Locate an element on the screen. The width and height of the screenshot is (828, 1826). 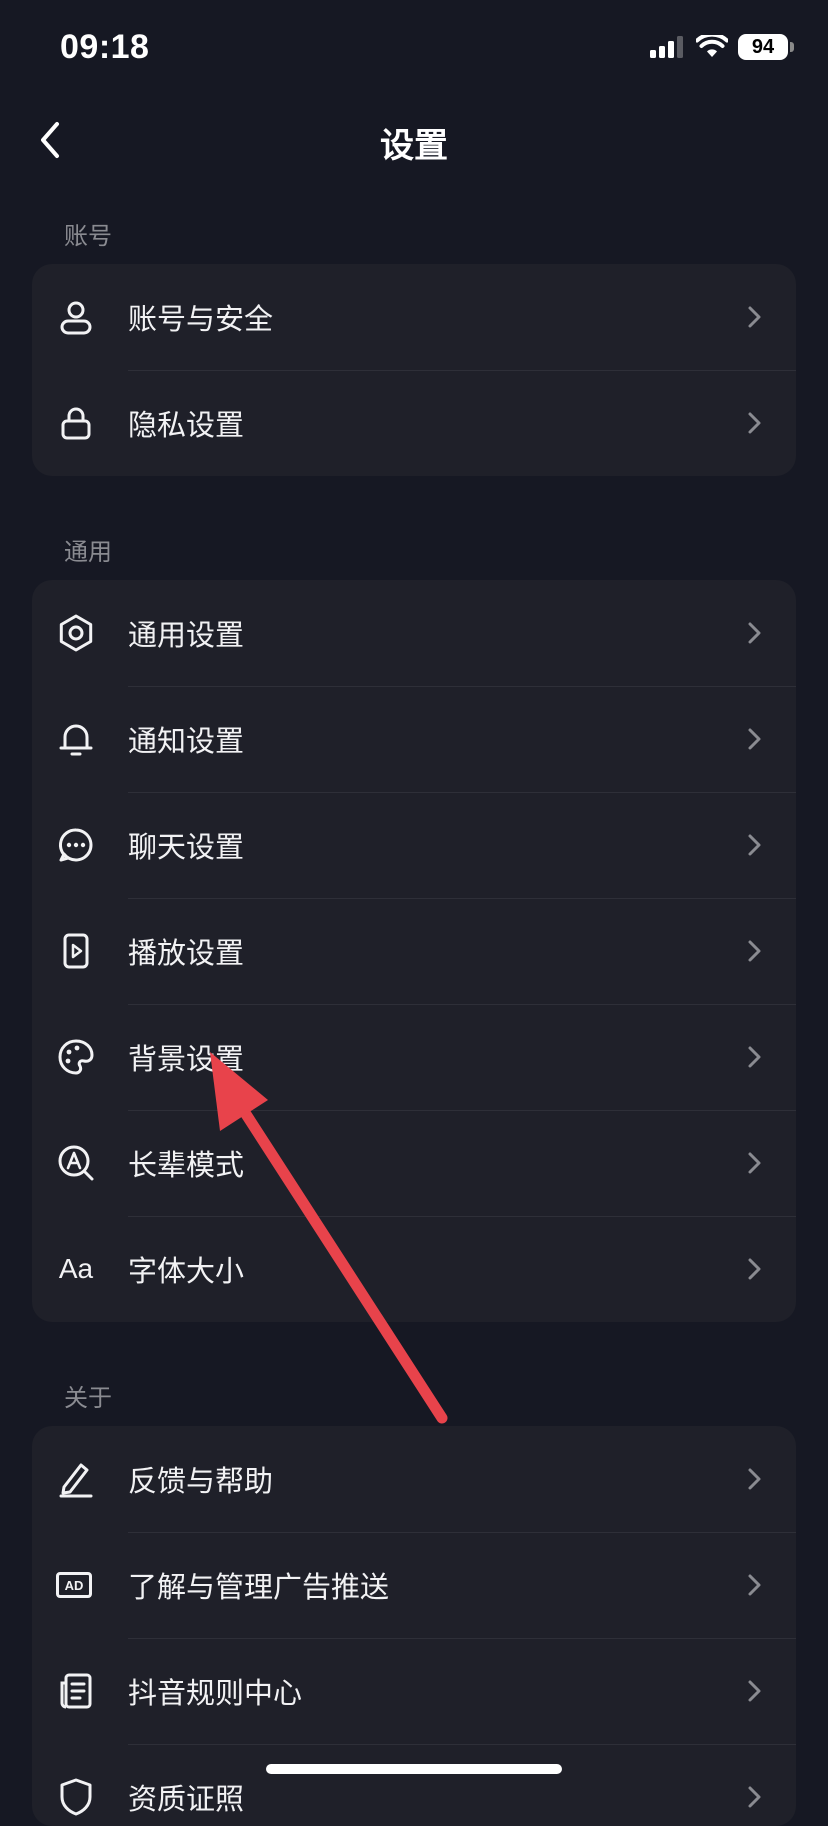
settings-row-feedback: 反馈与帮助 is located at coordinates (414, 1479).